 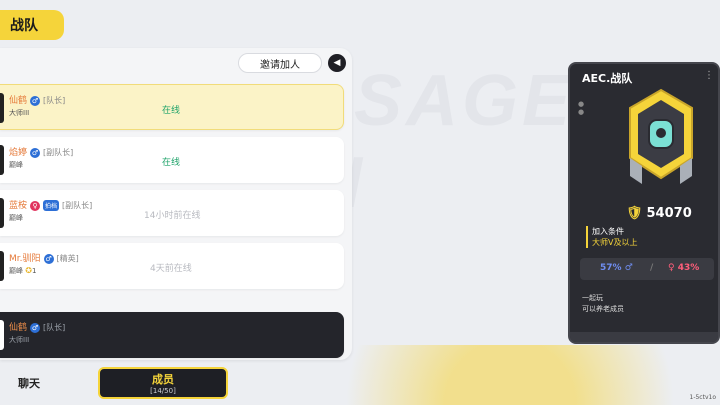 What do you see at coordinates (510, 375) in the screenshot?
I see `honeycomb-decoration` at bounding box center [510, 375].